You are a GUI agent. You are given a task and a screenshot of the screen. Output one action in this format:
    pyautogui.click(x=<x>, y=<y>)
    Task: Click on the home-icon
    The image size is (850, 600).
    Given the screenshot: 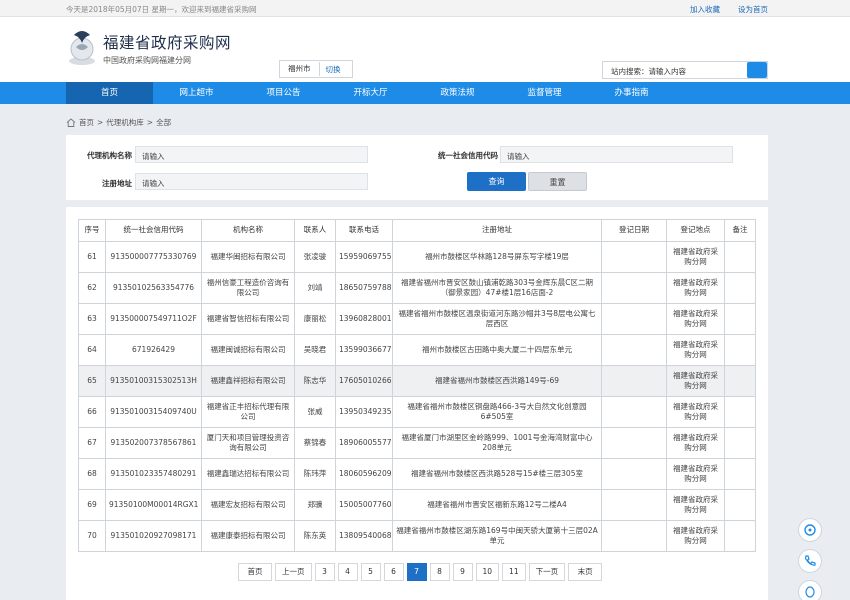 What is the action you would take?
    pyautogui.click(x=71, y=122)
    